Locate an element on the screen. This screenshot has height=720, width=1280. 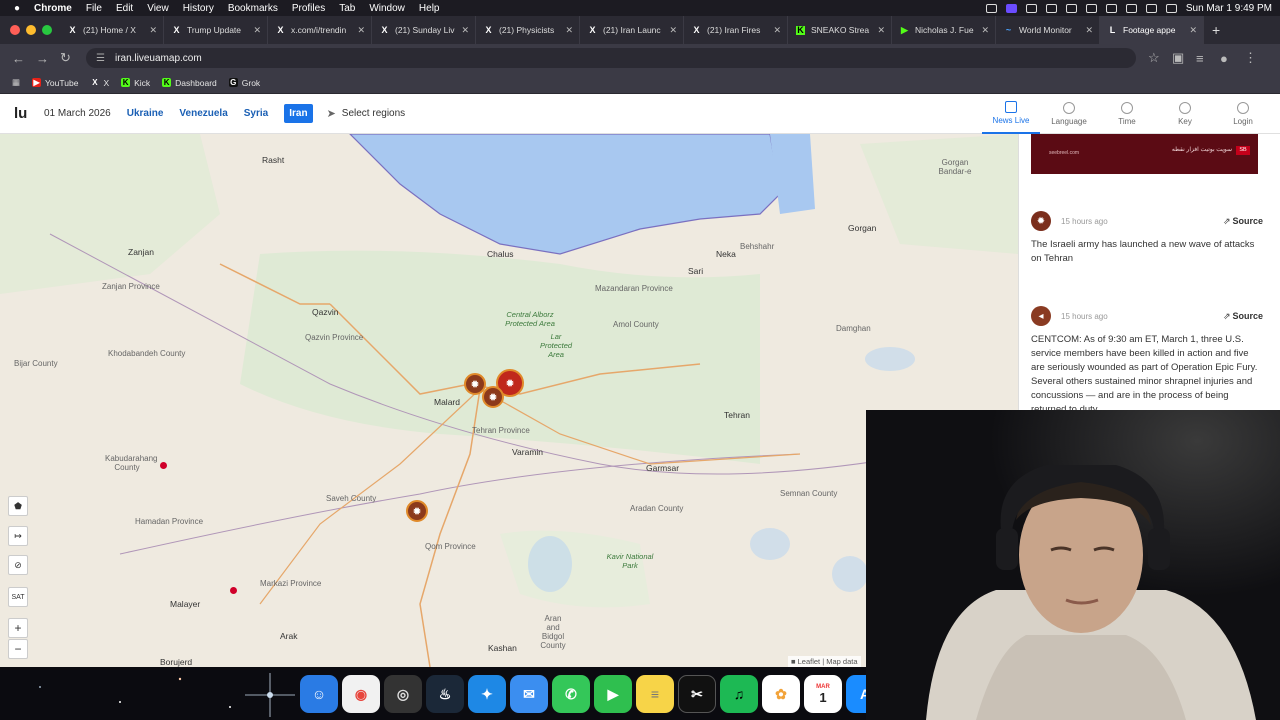
nav-language: Language is located at coordinates (1069, 114).